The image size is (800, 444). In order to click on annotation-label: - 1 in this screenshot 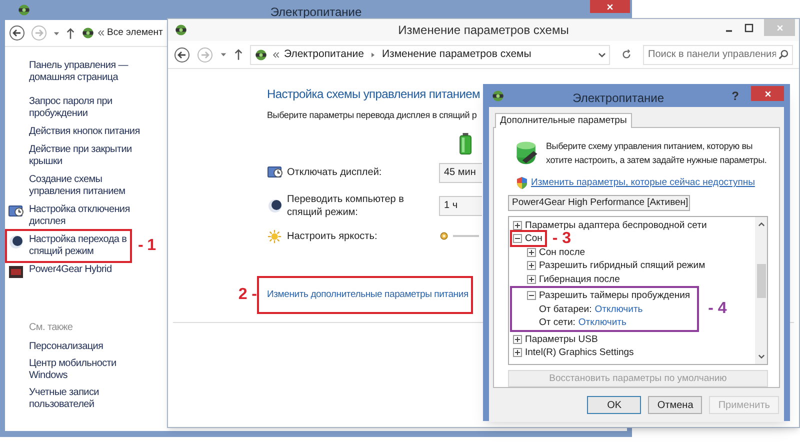, I will do `click(147, 246)`.